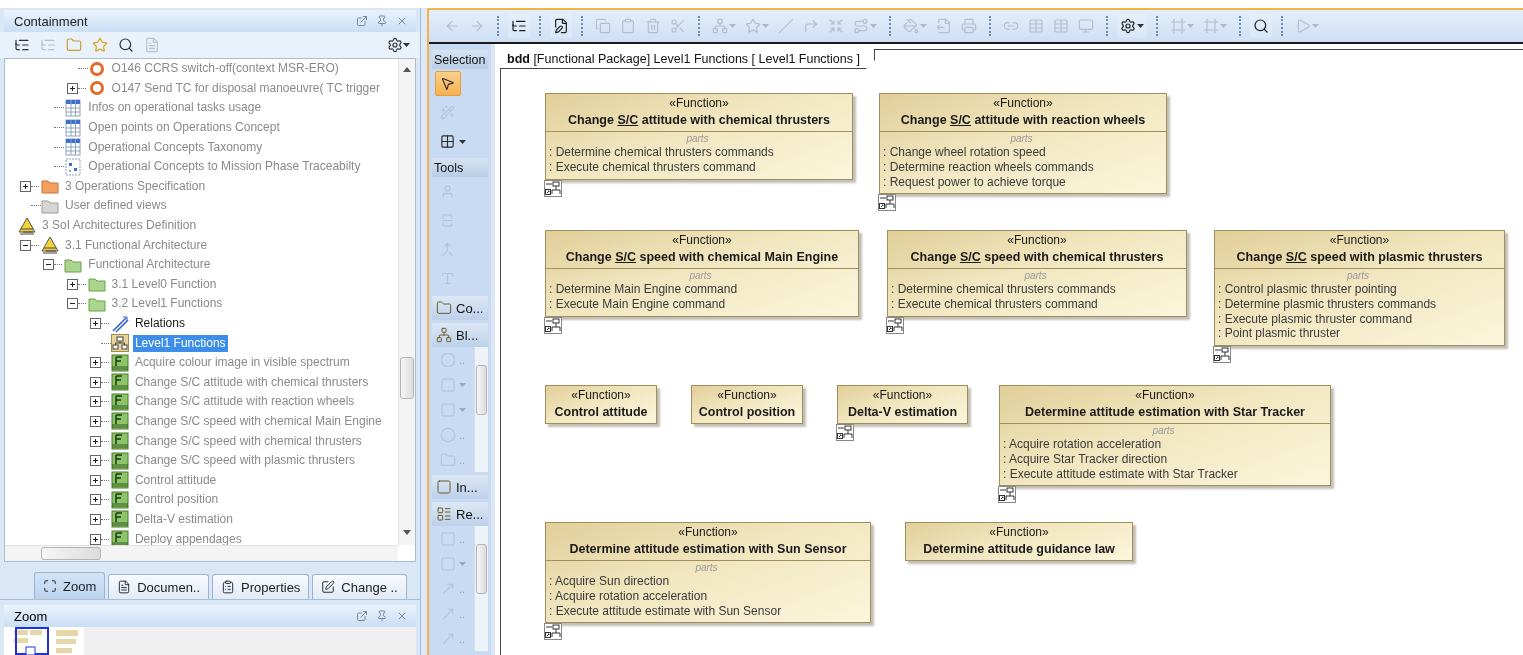 The image size is (1523, 655). What do you see at coordinates (359, 586) in the screenshot?
I see `panel-tab: Change ..` at bounding box center [359, 586].